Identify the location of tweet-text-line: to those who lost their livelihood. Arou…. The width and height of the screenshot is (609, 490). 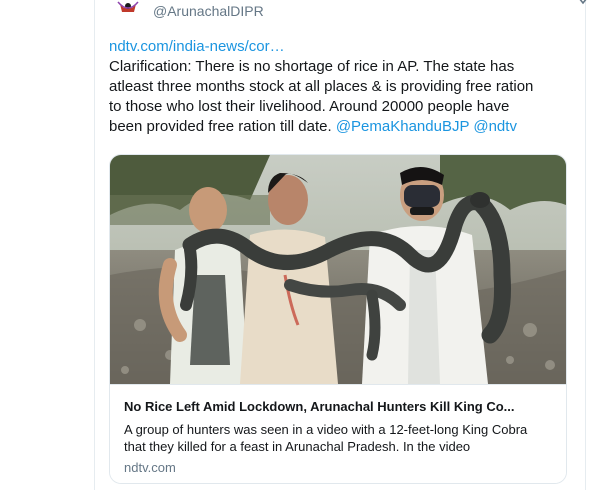
(309, 106).